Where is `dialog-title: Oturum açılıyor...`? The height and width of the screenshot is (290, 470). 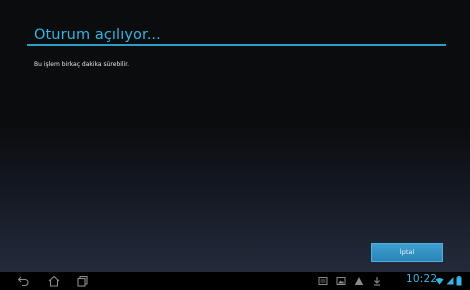
dialog-title: Oturum açılıyor... is located at coordinates (97, 35).